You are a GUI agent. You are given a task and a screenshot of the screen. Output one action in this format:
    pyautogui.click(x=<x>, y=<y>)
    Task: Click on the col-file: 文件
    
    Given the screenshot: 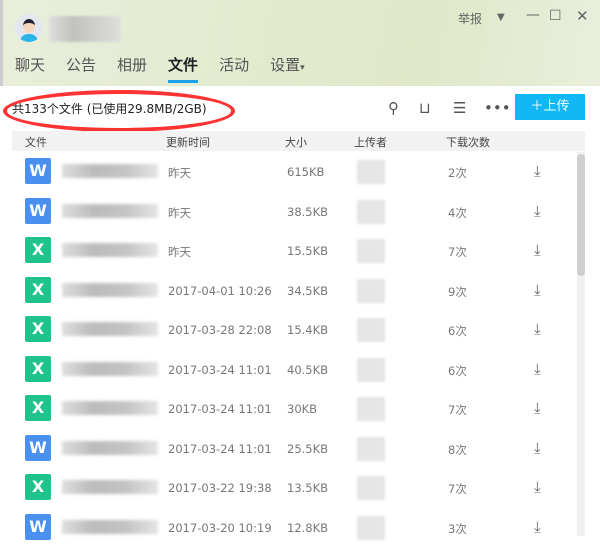 What is the action you would take?
    pyautogui.click(x=36, y=142)
    